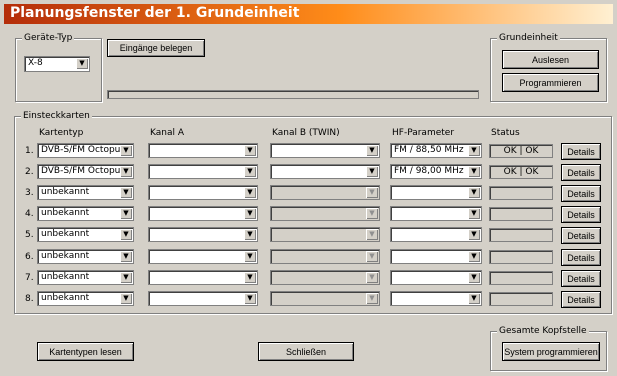 The width and height of the screenshot is (617, 376). I want to click on table-row: 5. unbekannt ▼ ▼ ▼ ▼ Details, so click(308, 235).